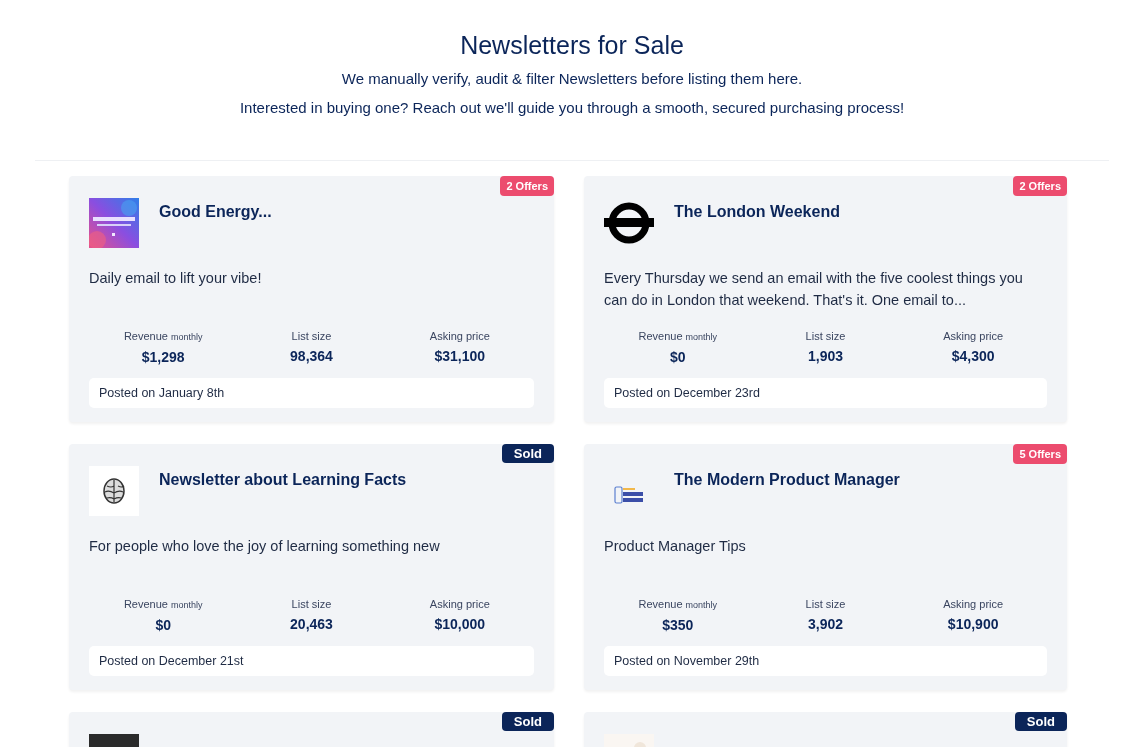 Image resolution: width=1144 pixels, height=747 pixels. Describe the element at coordinates (973, 624) in the screenshot. I see `stat-value: $10,900` at that location.